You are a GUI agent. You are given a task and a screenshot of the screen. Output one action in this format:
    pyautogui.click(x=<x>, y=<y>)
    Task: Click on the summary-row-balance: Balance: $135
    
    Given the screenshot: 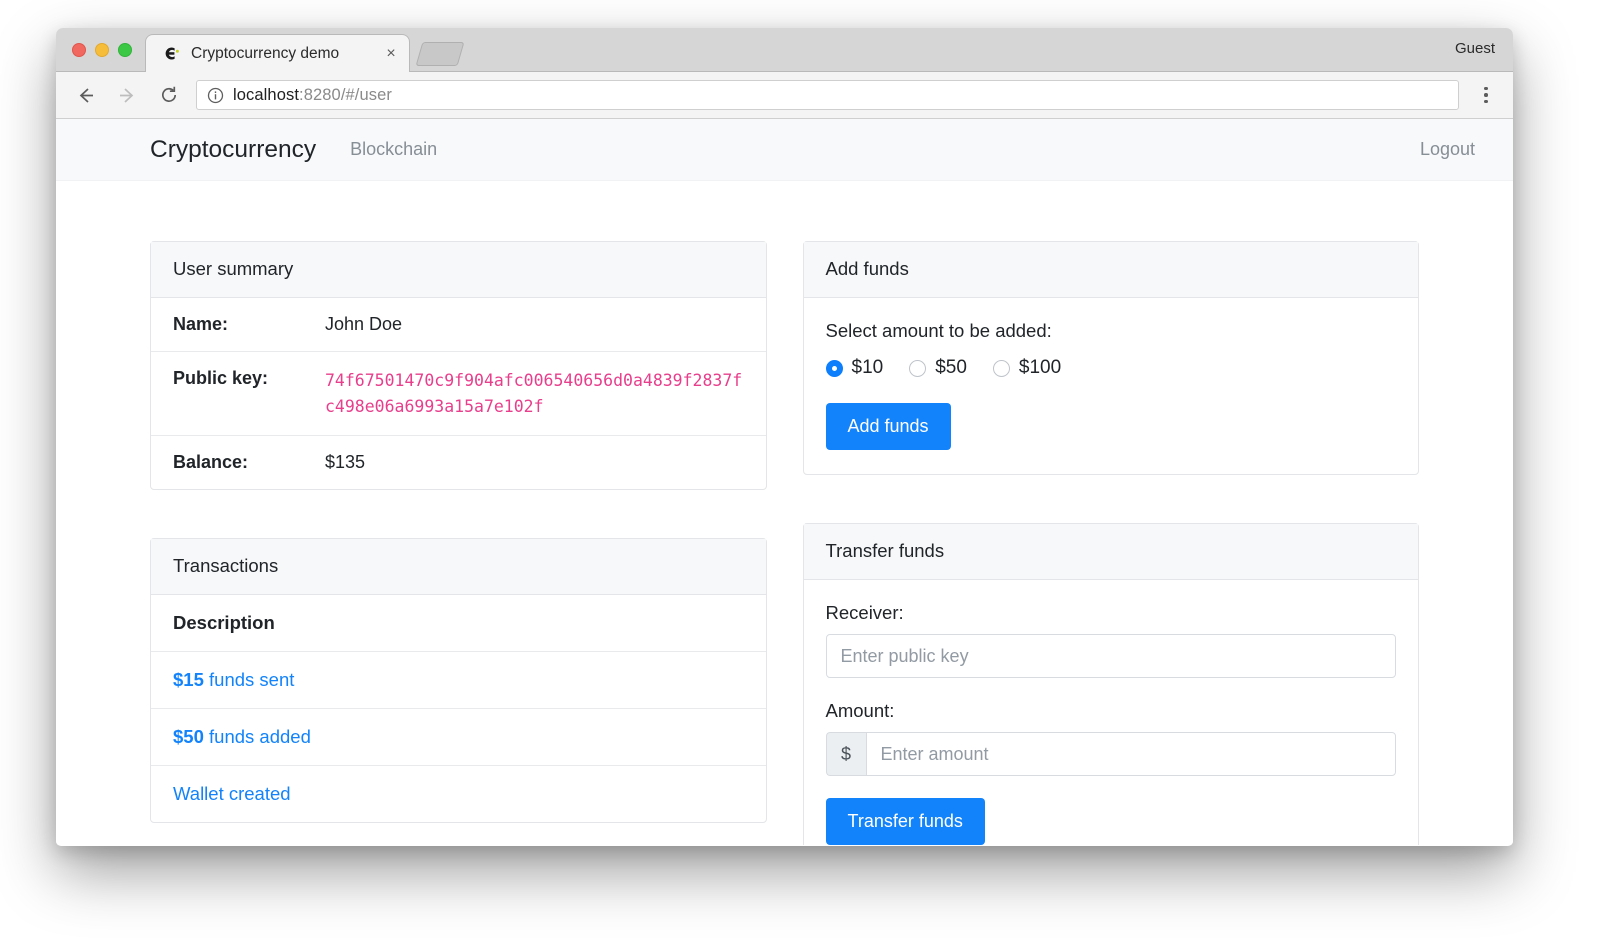 What is the action you would take?
    pyautogui.click(x=458, y=462)
    